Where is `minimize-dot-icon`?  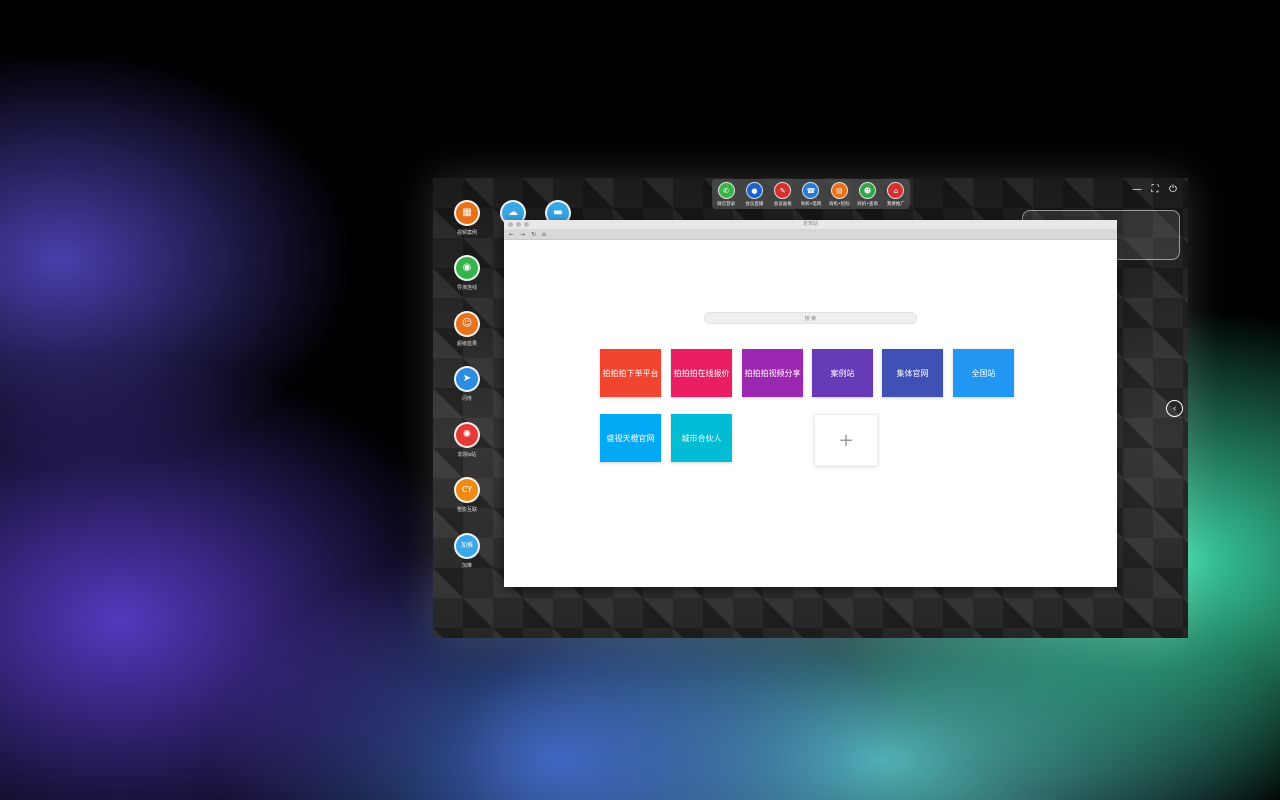 minimize-dot-icon is located at coordinates (518, 224).